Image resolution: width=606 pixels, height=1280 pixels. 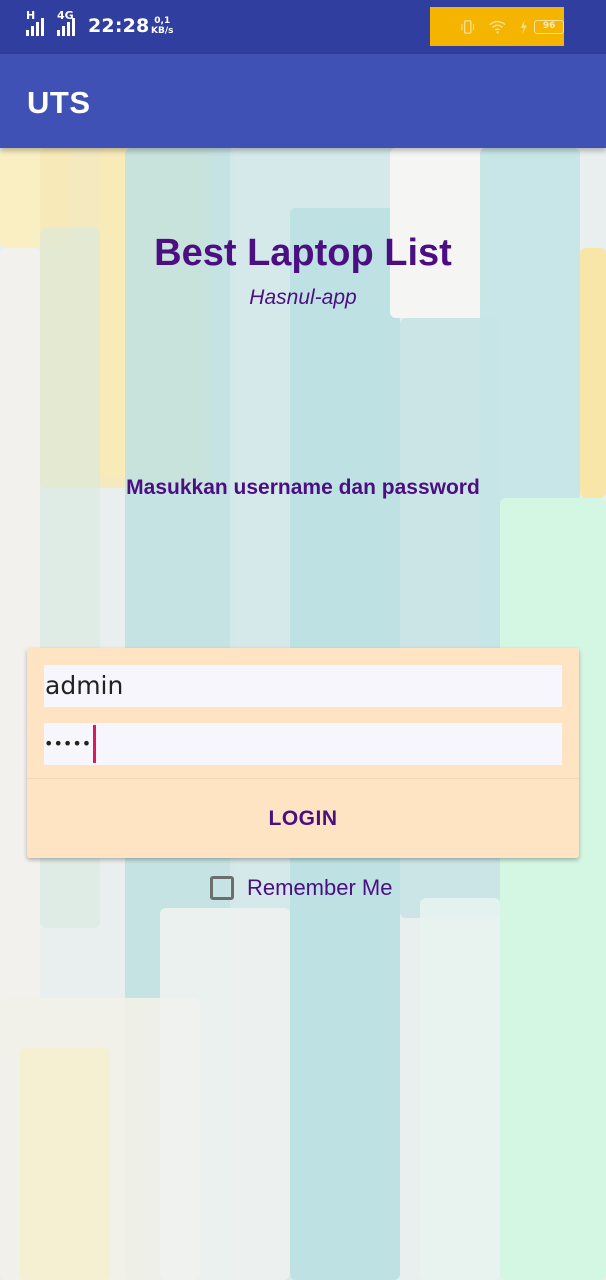 I want to click on page-title: Best Laptop List, so click(x=303, y=253).